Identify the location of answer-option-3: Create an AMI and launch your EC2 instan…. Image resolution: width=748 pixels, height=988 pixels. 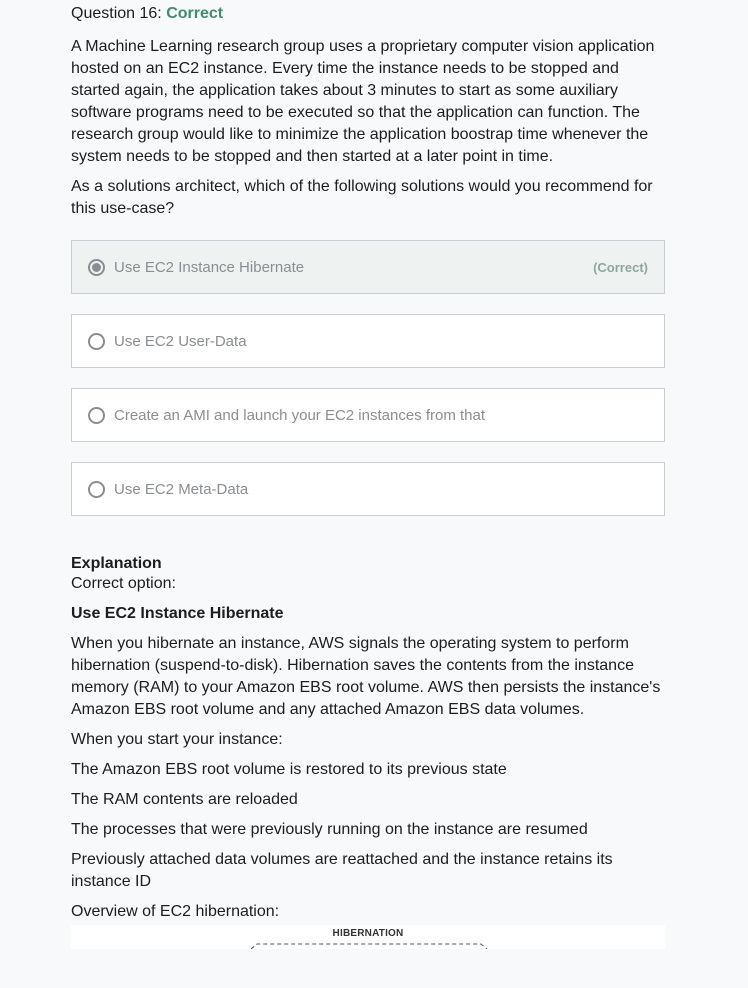
(368, 415).